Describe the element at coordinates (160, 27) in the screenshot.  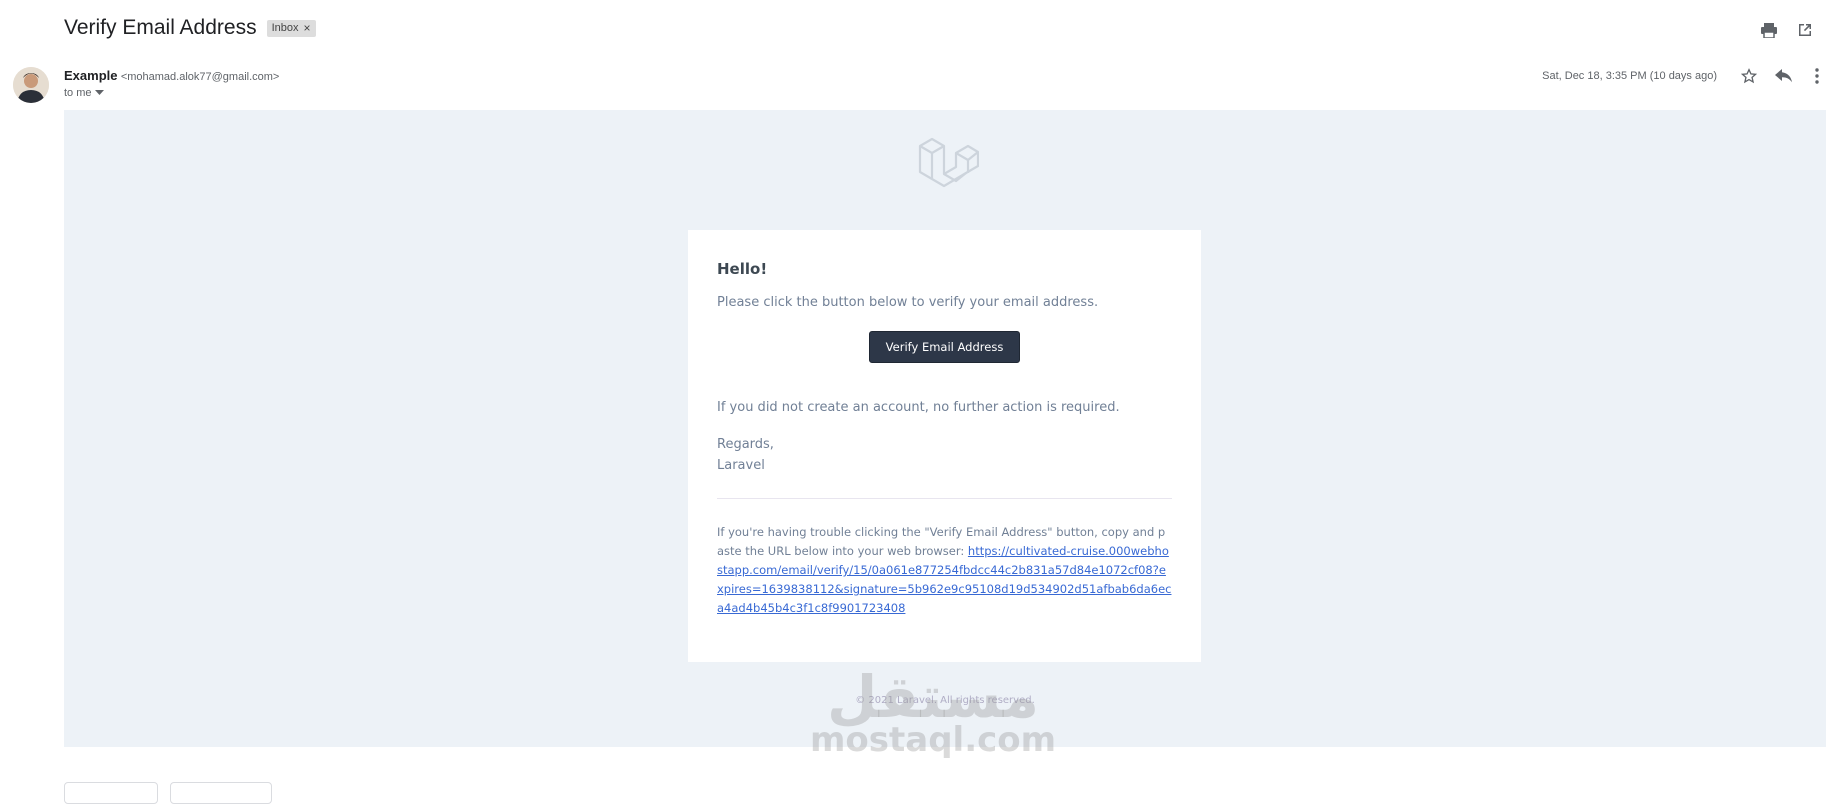
I see `email-subject: Verify Email Address` at that location.